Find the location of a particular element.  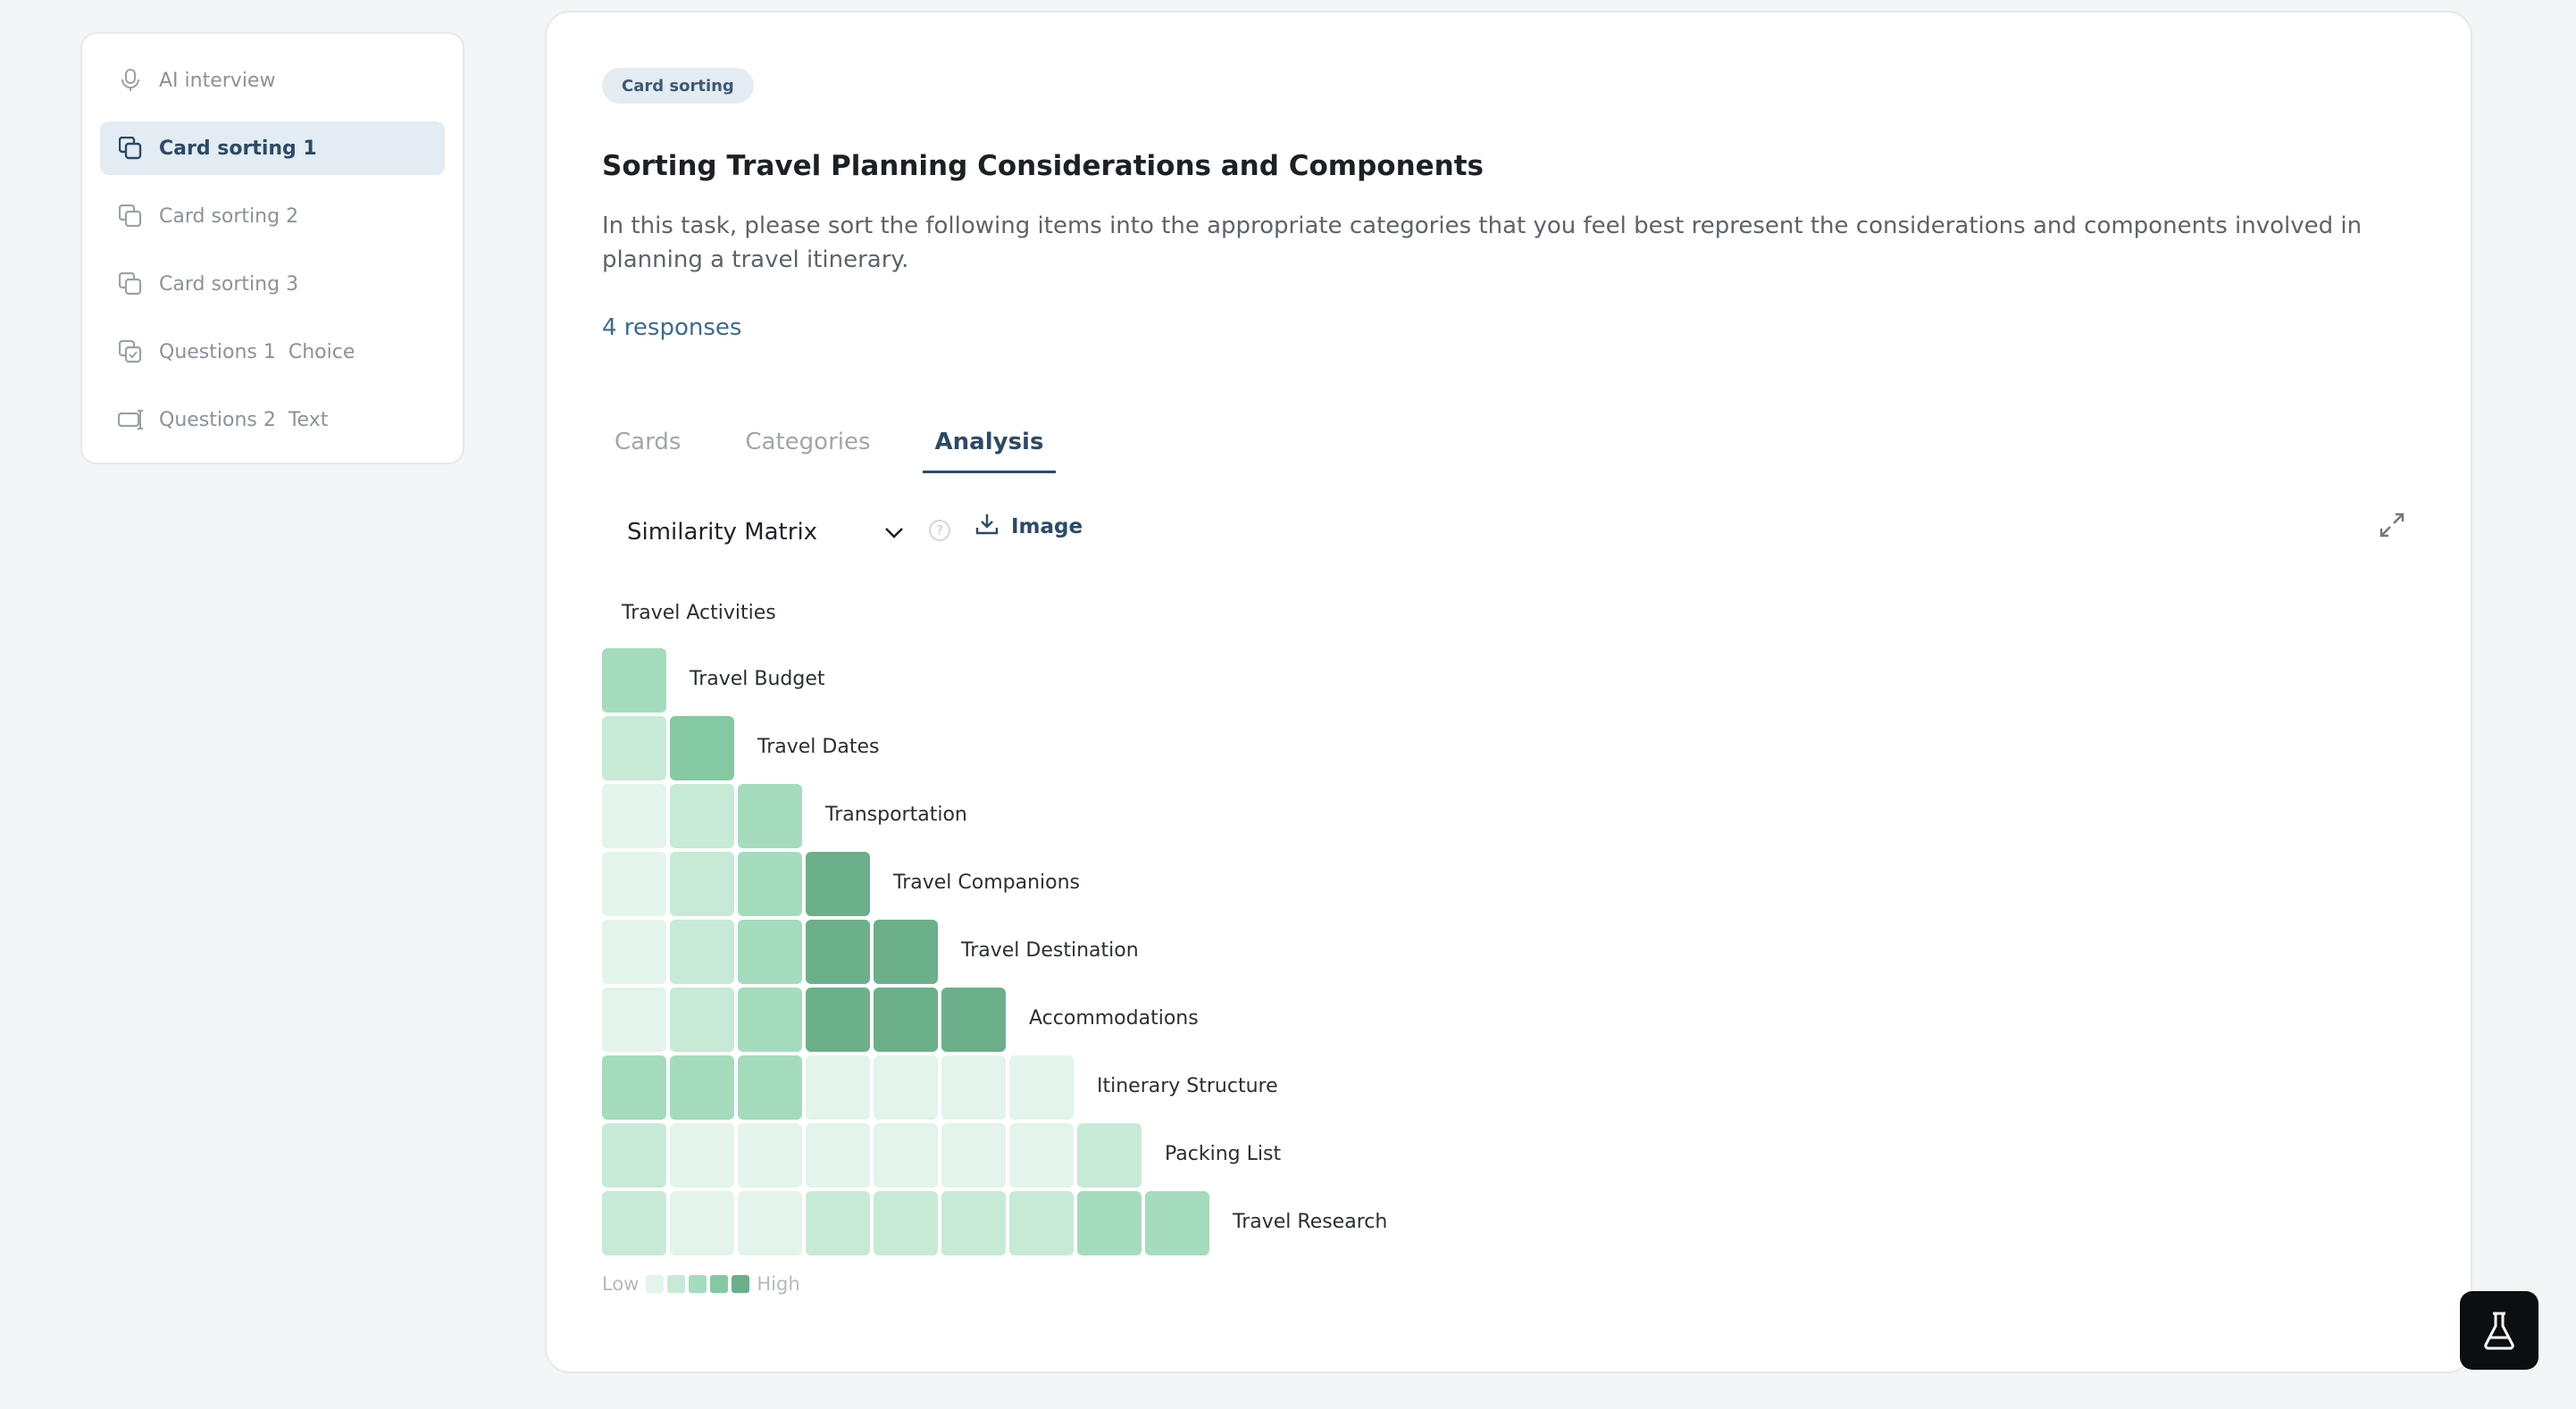

sidebar-item-questions-2: Questions 2 Text is located at coordinates (272, 419).